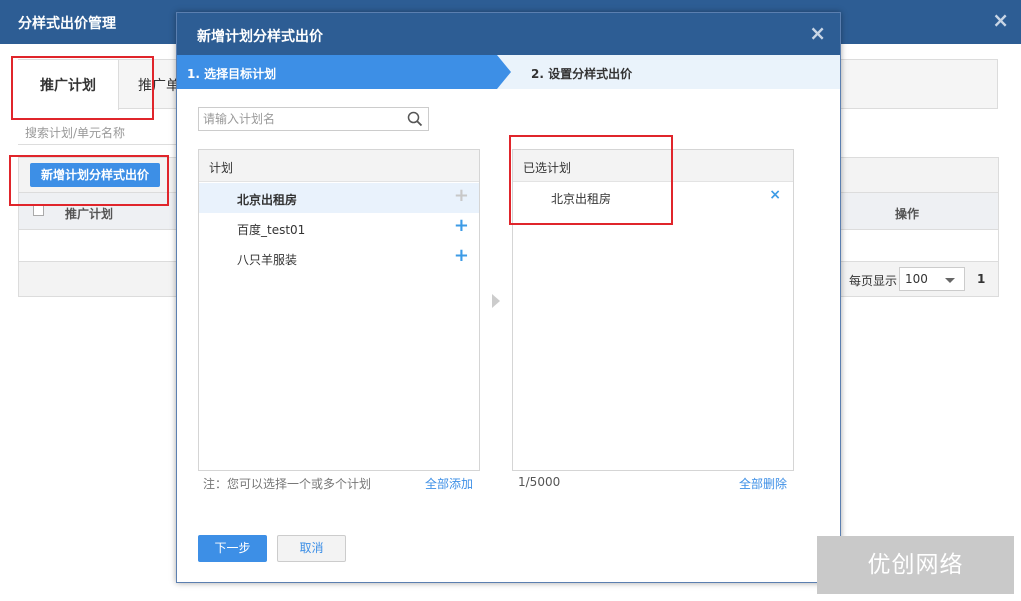  I want to click on selected-count: 1/5000, so click(539, 482).